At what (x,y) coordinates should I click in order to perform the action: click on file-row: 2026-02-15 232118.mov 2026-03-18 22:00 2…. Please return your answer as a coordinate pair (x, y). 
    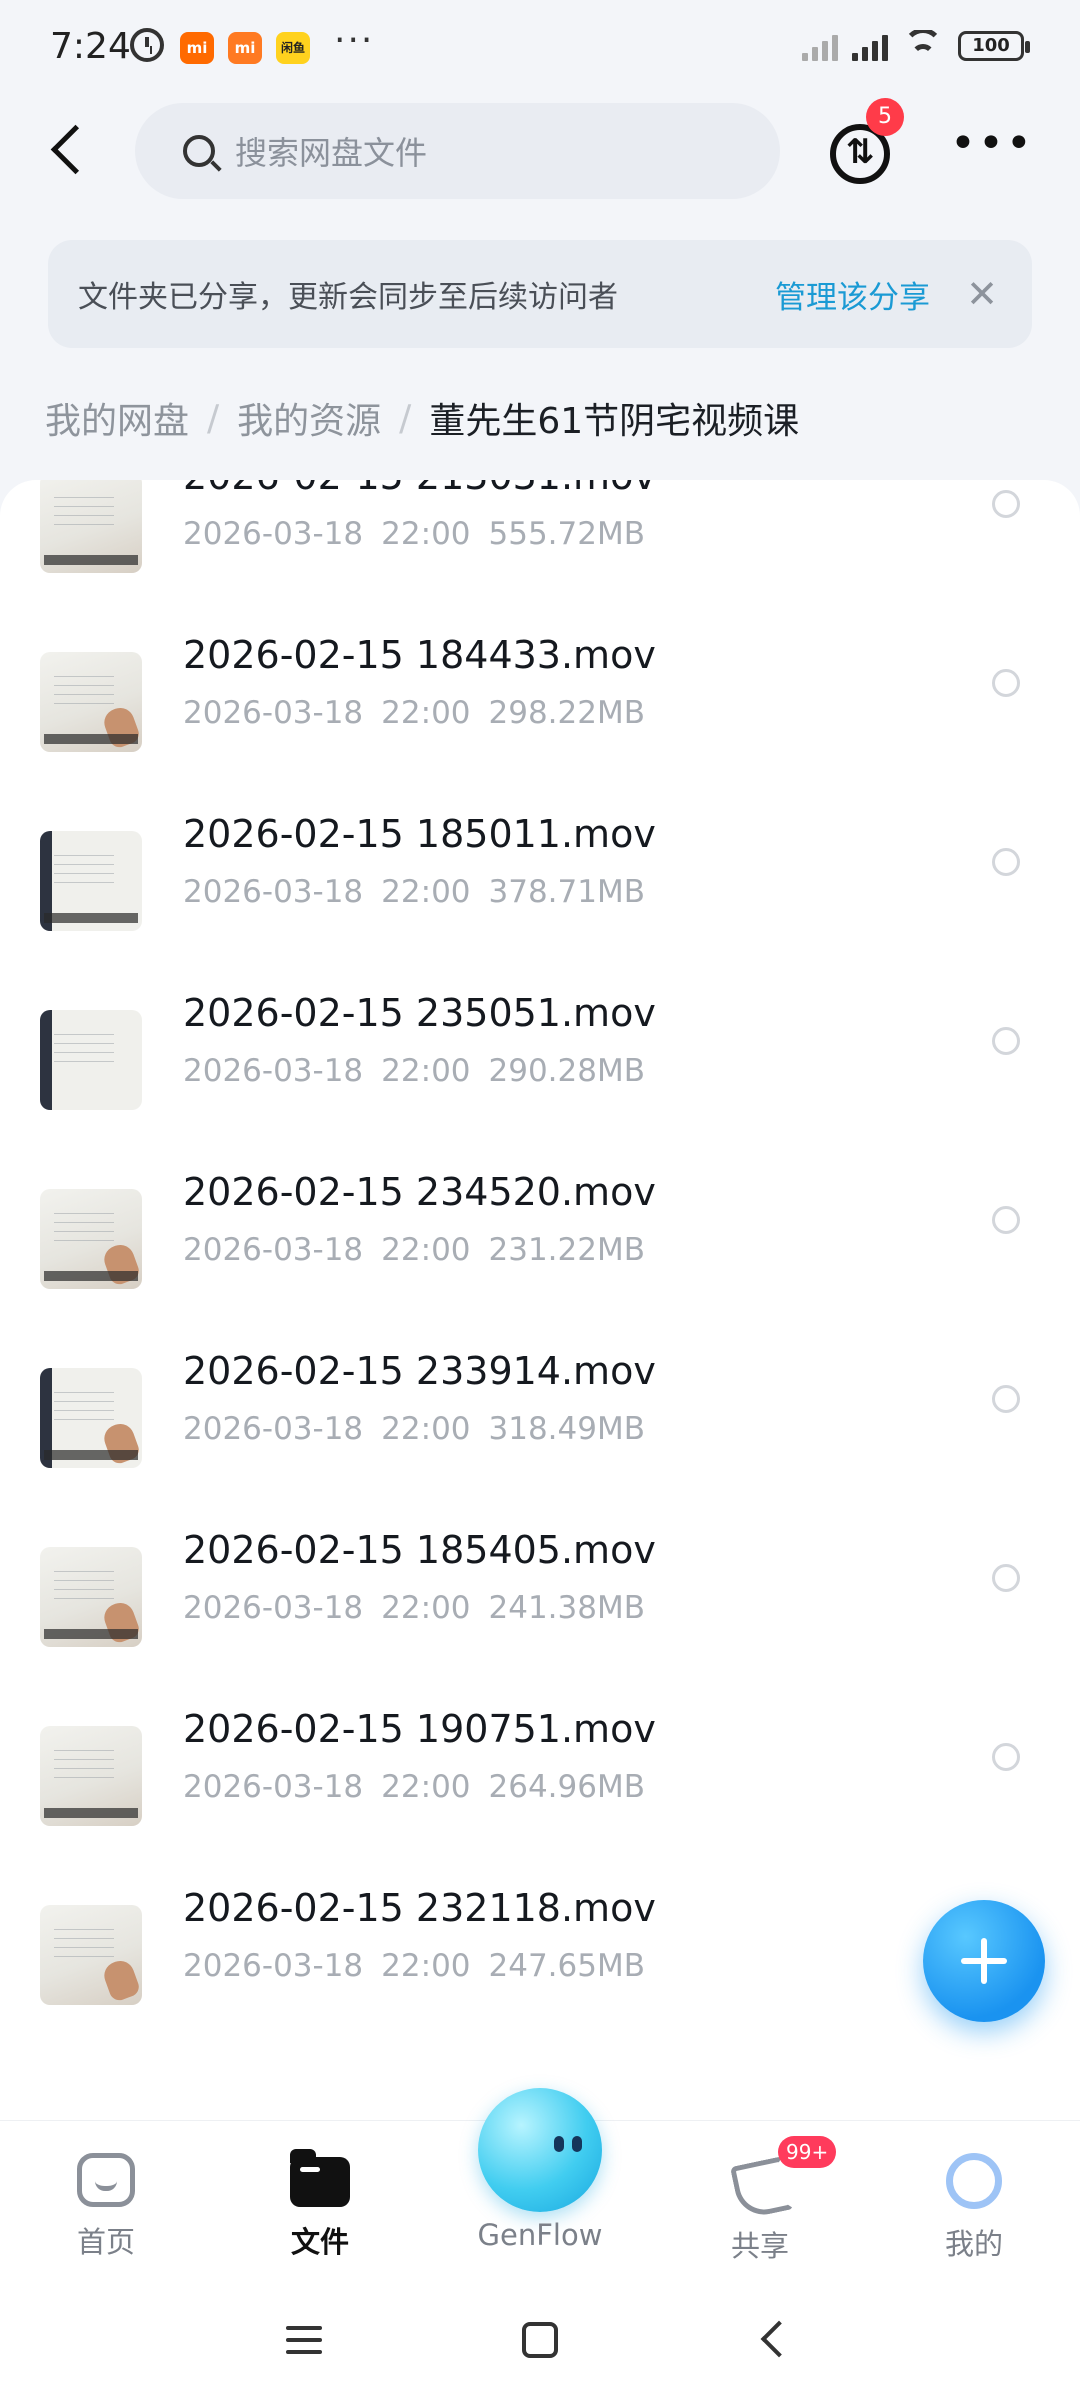
    Looking at the image, I should click on (540, 1965).